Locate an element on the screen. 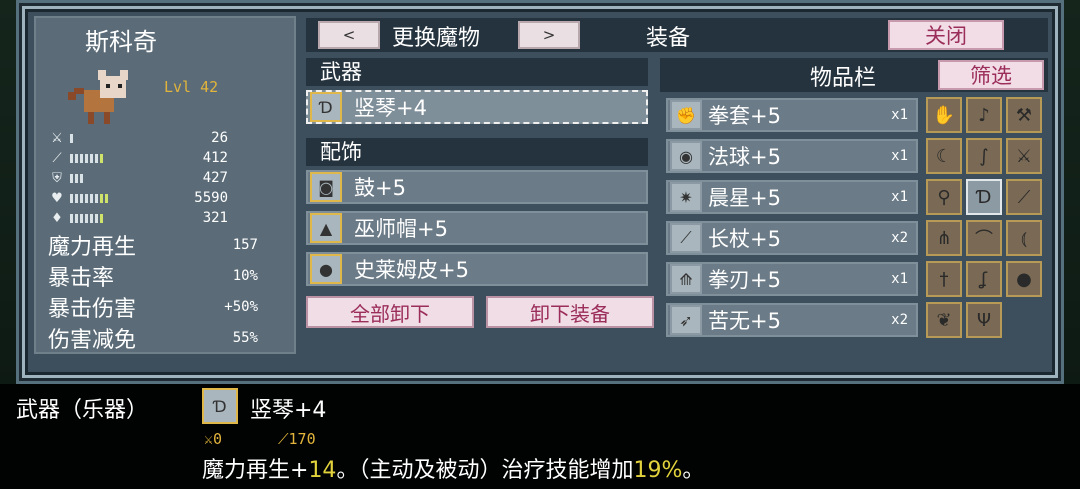  item-name: 竖琴+4 is located at coordinates (288, 410).